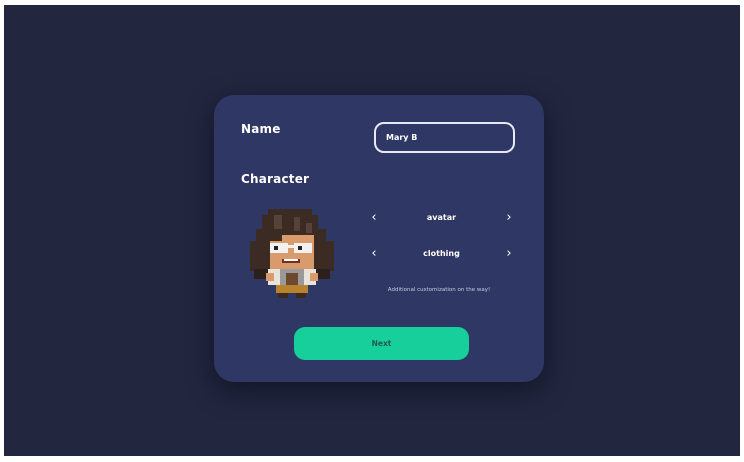  I want to click on name-input, so click(444, 137).